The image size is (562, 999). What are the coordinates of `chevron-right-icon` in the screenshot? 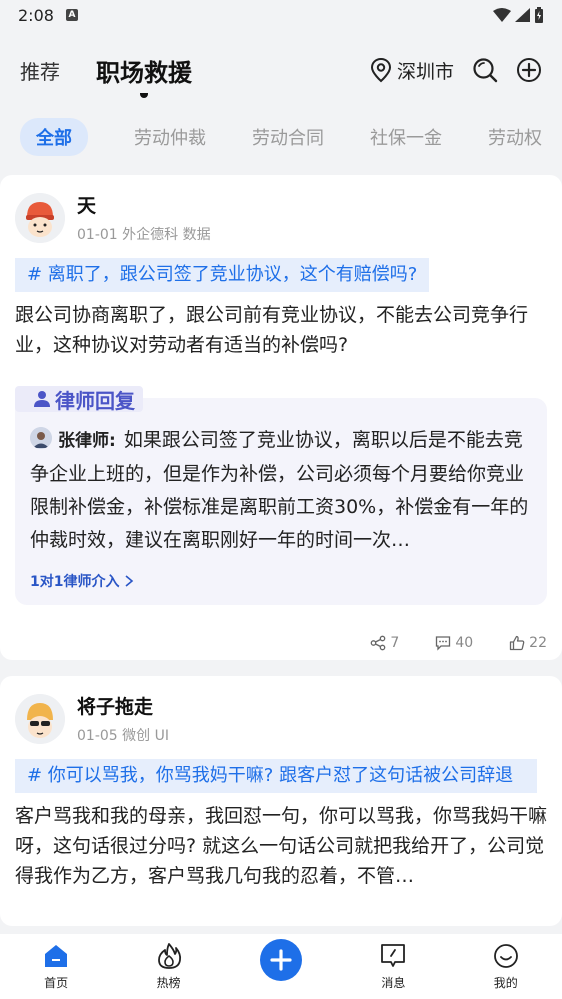 It's located at (129, 581).